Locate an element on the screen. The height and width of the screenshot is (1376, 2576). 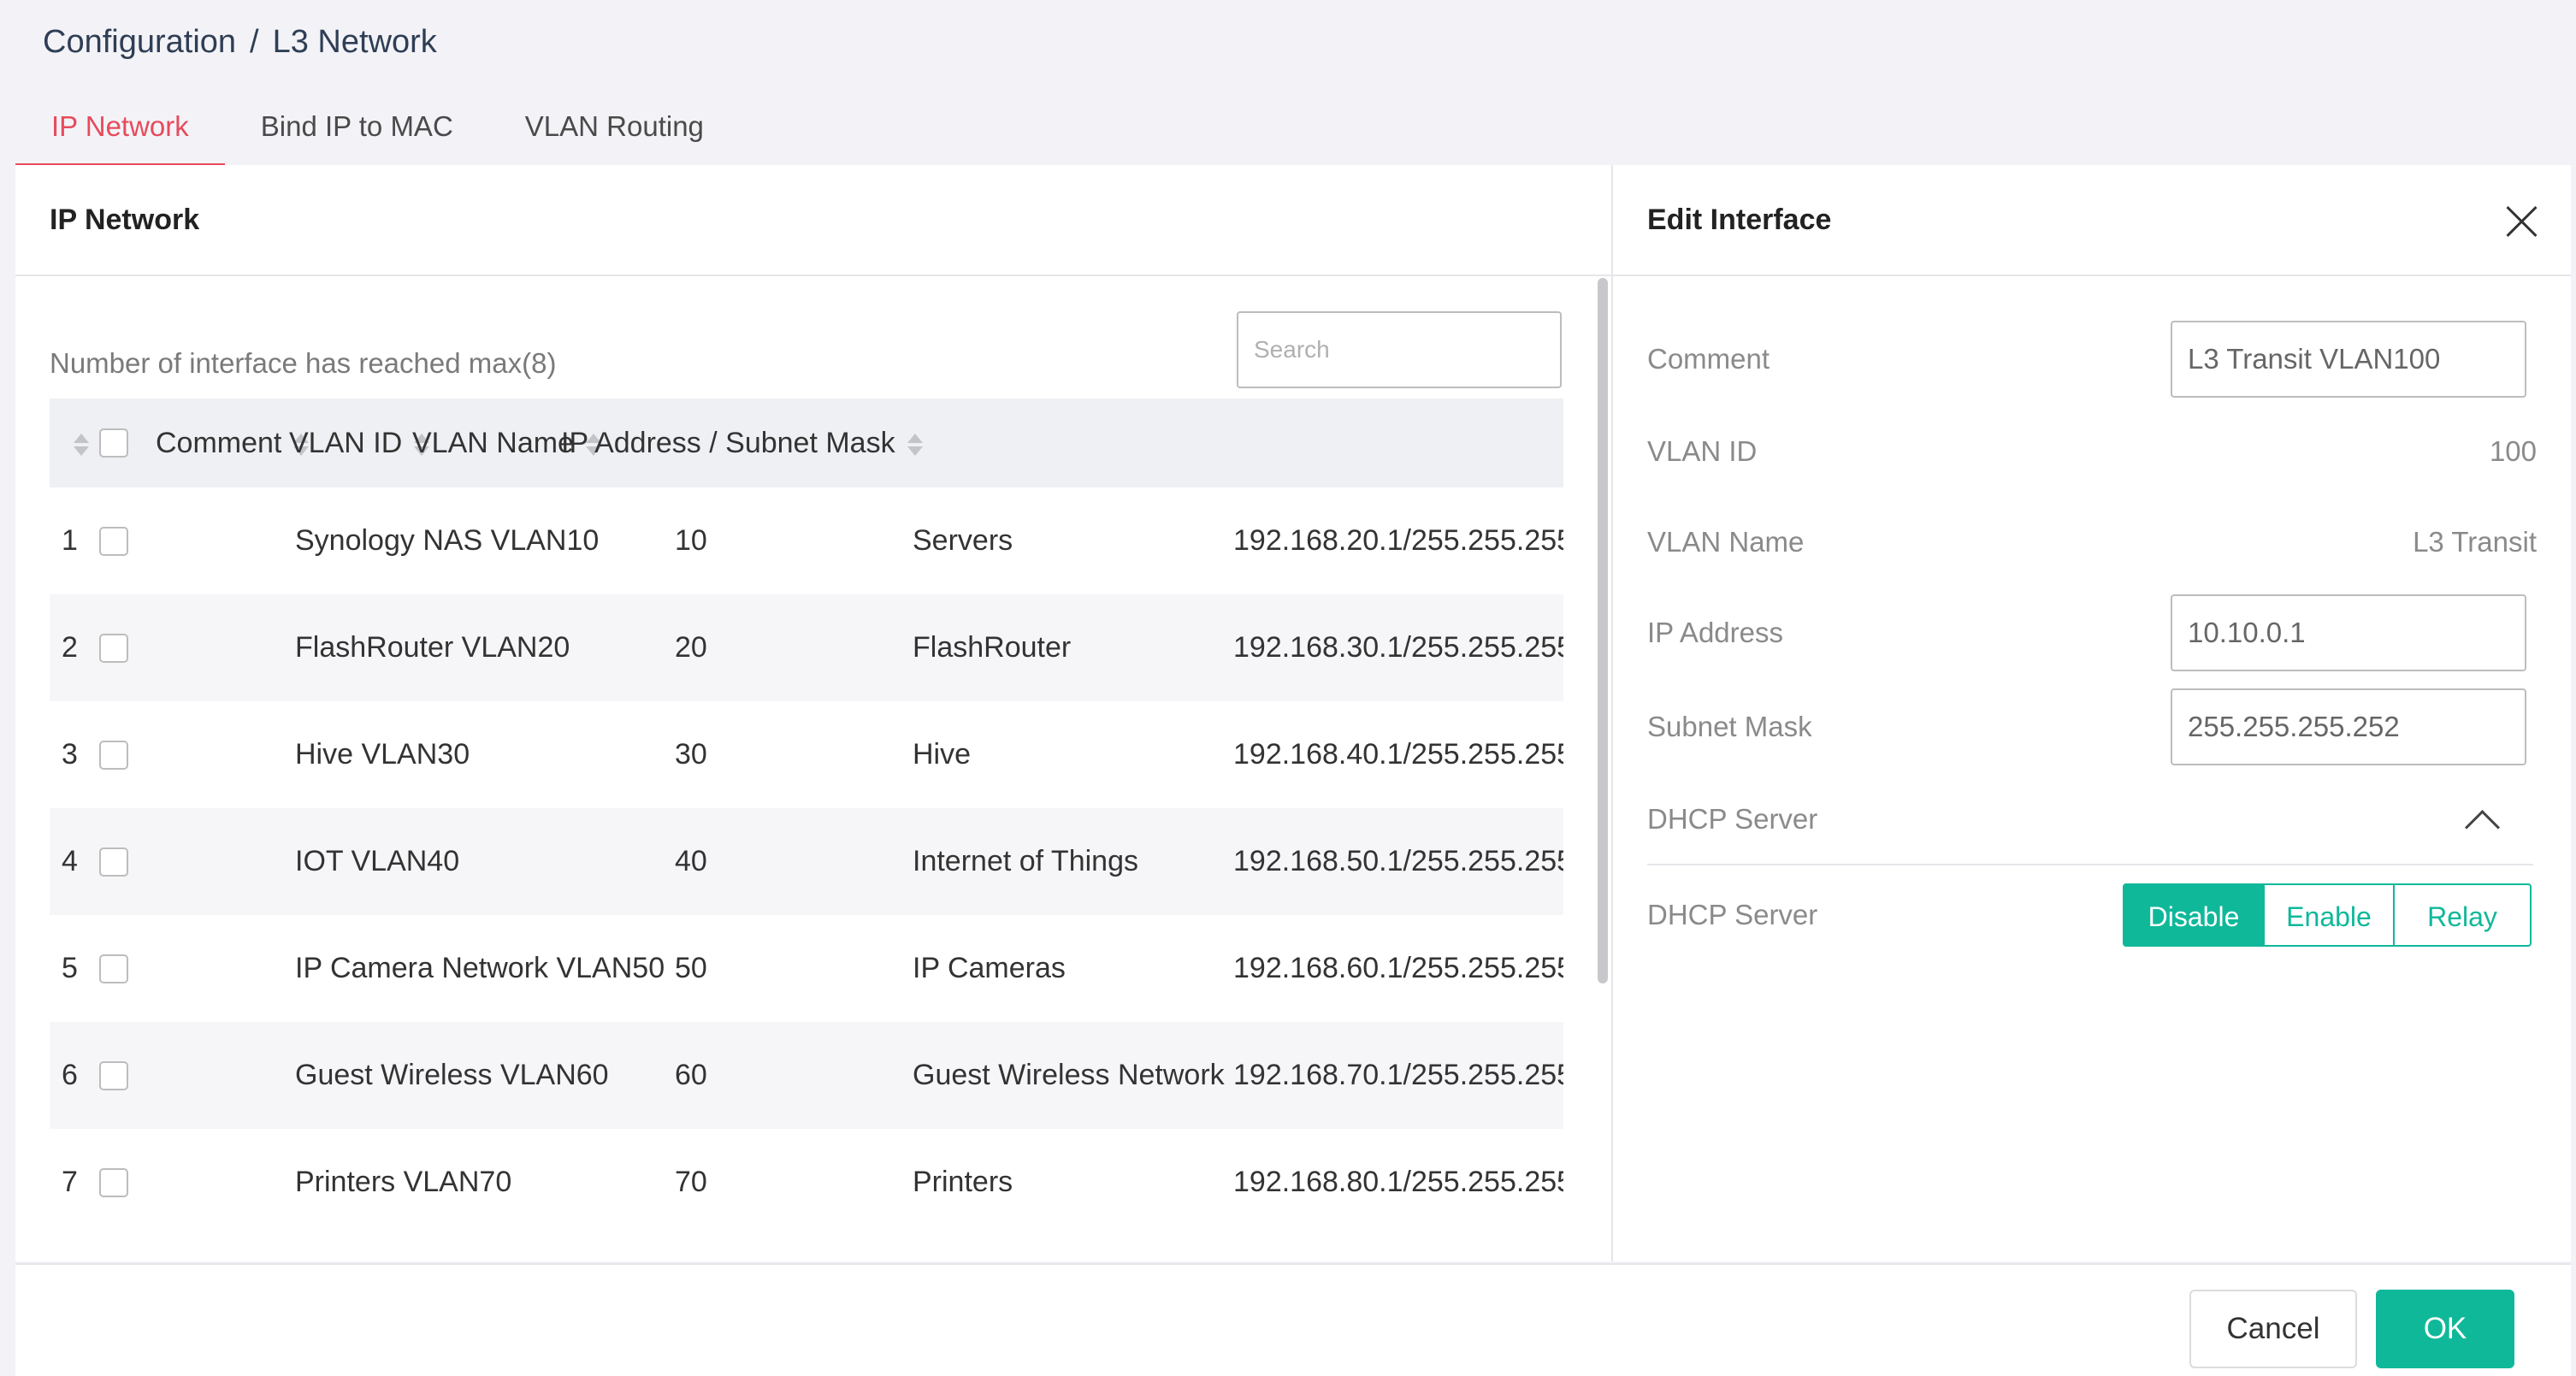
tab-bind-ip-to-mac: Bind IP to MAC is located at coordinates (357, 131).